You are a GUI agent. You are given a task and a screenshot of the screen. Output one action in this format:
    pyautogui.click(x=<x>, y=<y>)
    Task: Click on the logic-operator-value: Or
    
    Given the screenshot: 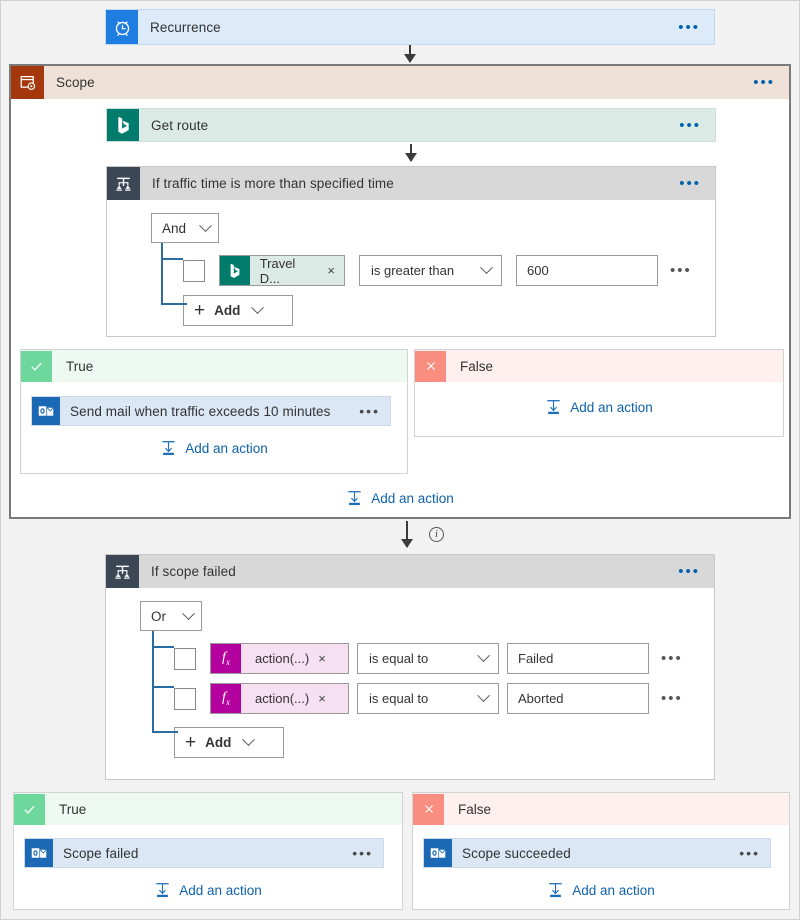 What is the action you would take?
    pyautogui.click(x=158, y=616)
    